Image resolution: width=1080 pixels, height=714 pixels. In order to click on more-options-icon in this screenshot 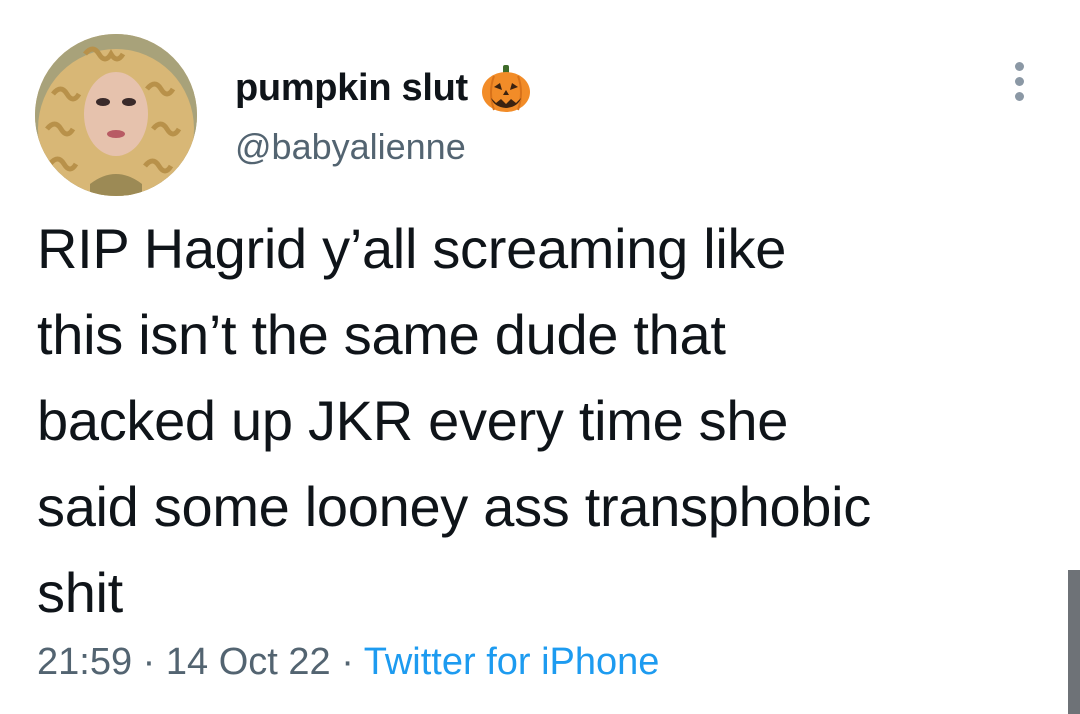, I will do `click(1020, 82)`.